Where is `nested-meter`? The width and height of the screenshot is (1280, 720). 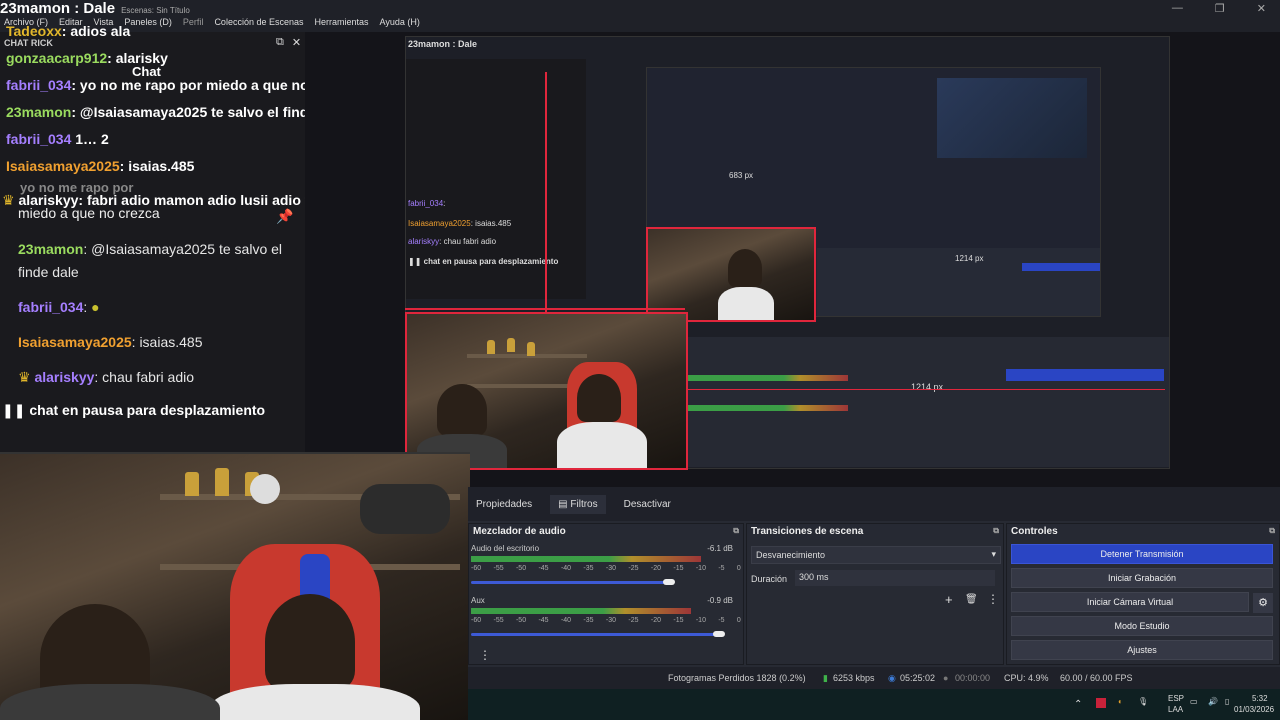
nested-meter is located at coordinates (768, 378).